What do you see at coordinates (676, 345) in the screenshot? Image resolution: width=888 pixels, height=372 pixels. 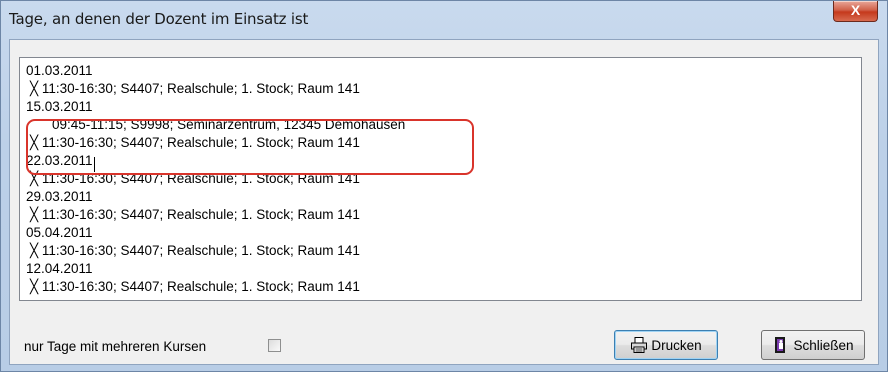 I see `print-button-label: Drucken` at bounding box center [676, 345].